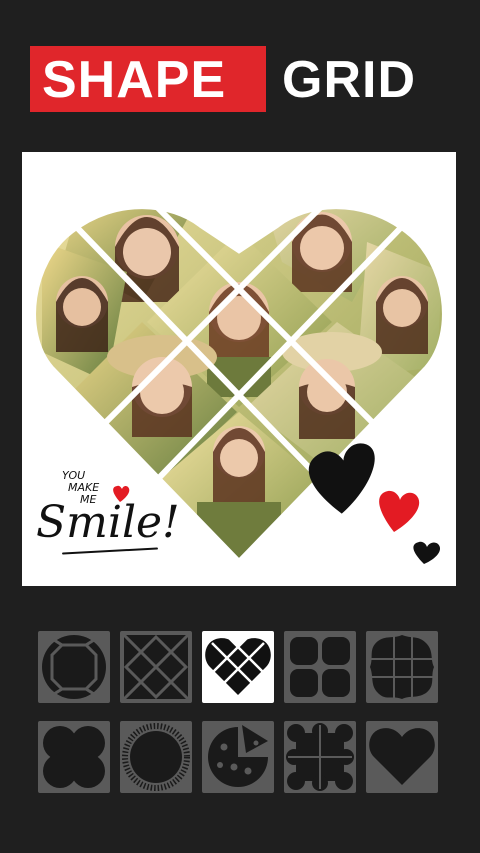  I want to click on shape-tile-wavy-blob, so click(402, 667).